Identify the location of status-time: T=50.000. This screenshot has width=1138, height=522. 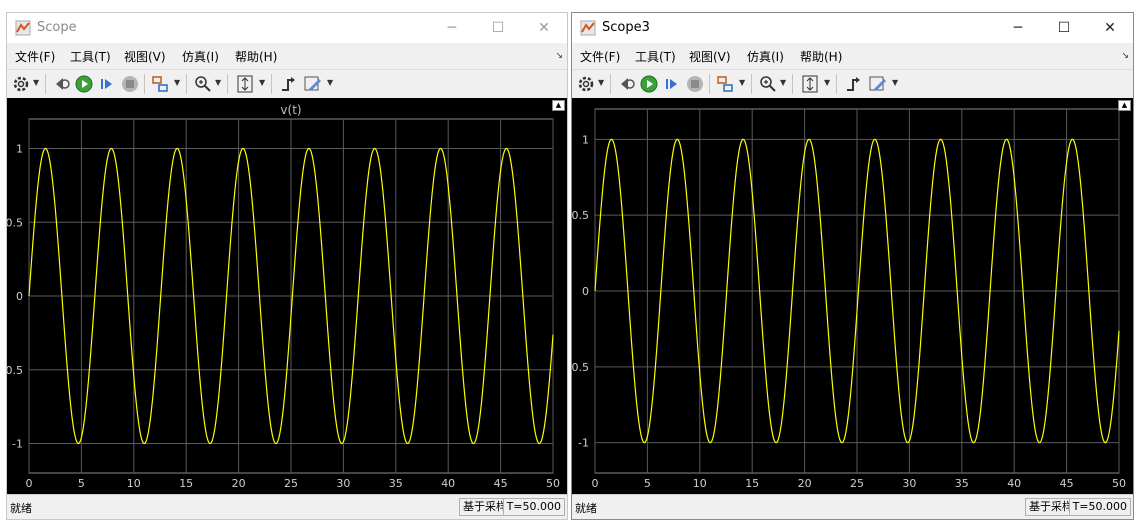
(533, 507).